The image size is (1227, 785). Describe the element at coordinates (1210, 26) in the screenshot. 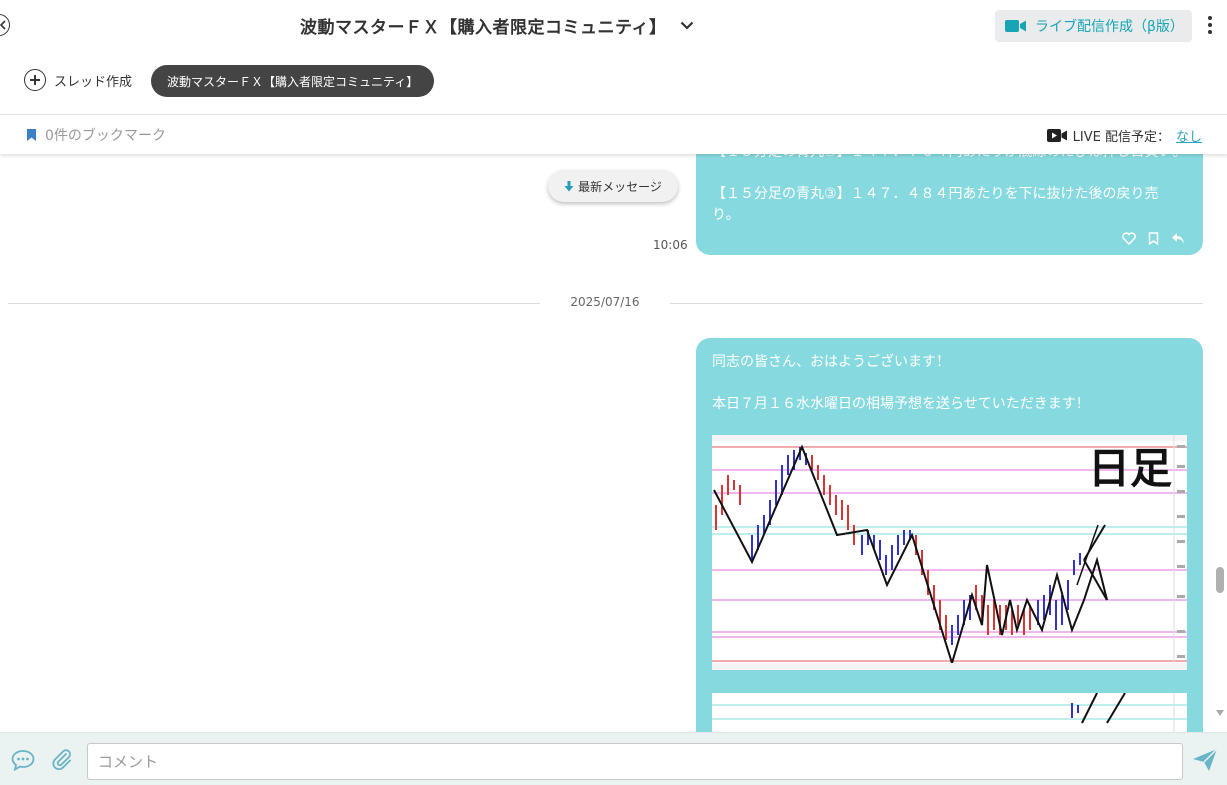

I see `kebab-menu-icon` at that location.